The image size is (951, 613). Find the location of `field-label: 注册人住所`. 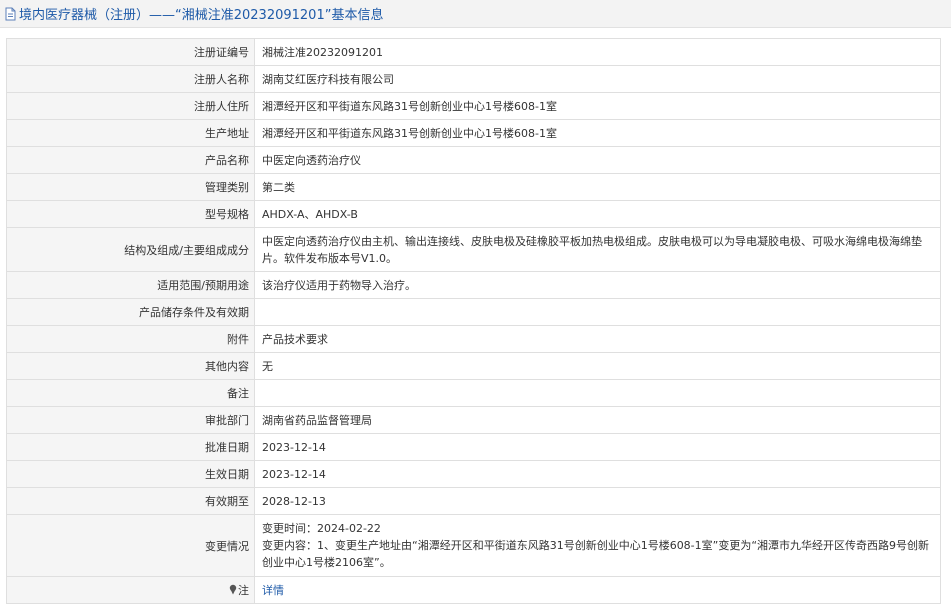

field-label: 注册人住所 is located at coordinates (130, 106).